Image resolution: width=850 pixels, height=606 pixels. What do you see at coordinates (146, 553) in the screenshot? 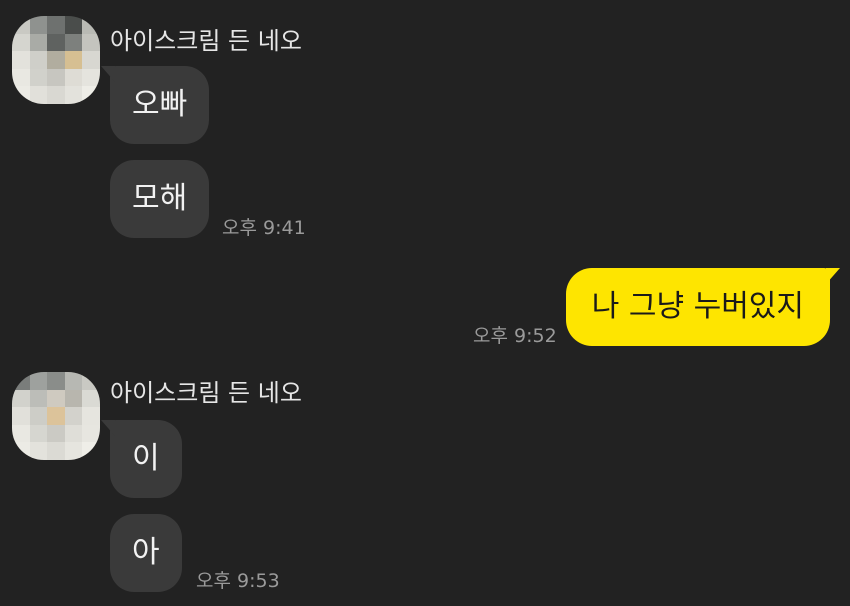
I see `received-message-bubble: 아` at bounding box center [146, 553].